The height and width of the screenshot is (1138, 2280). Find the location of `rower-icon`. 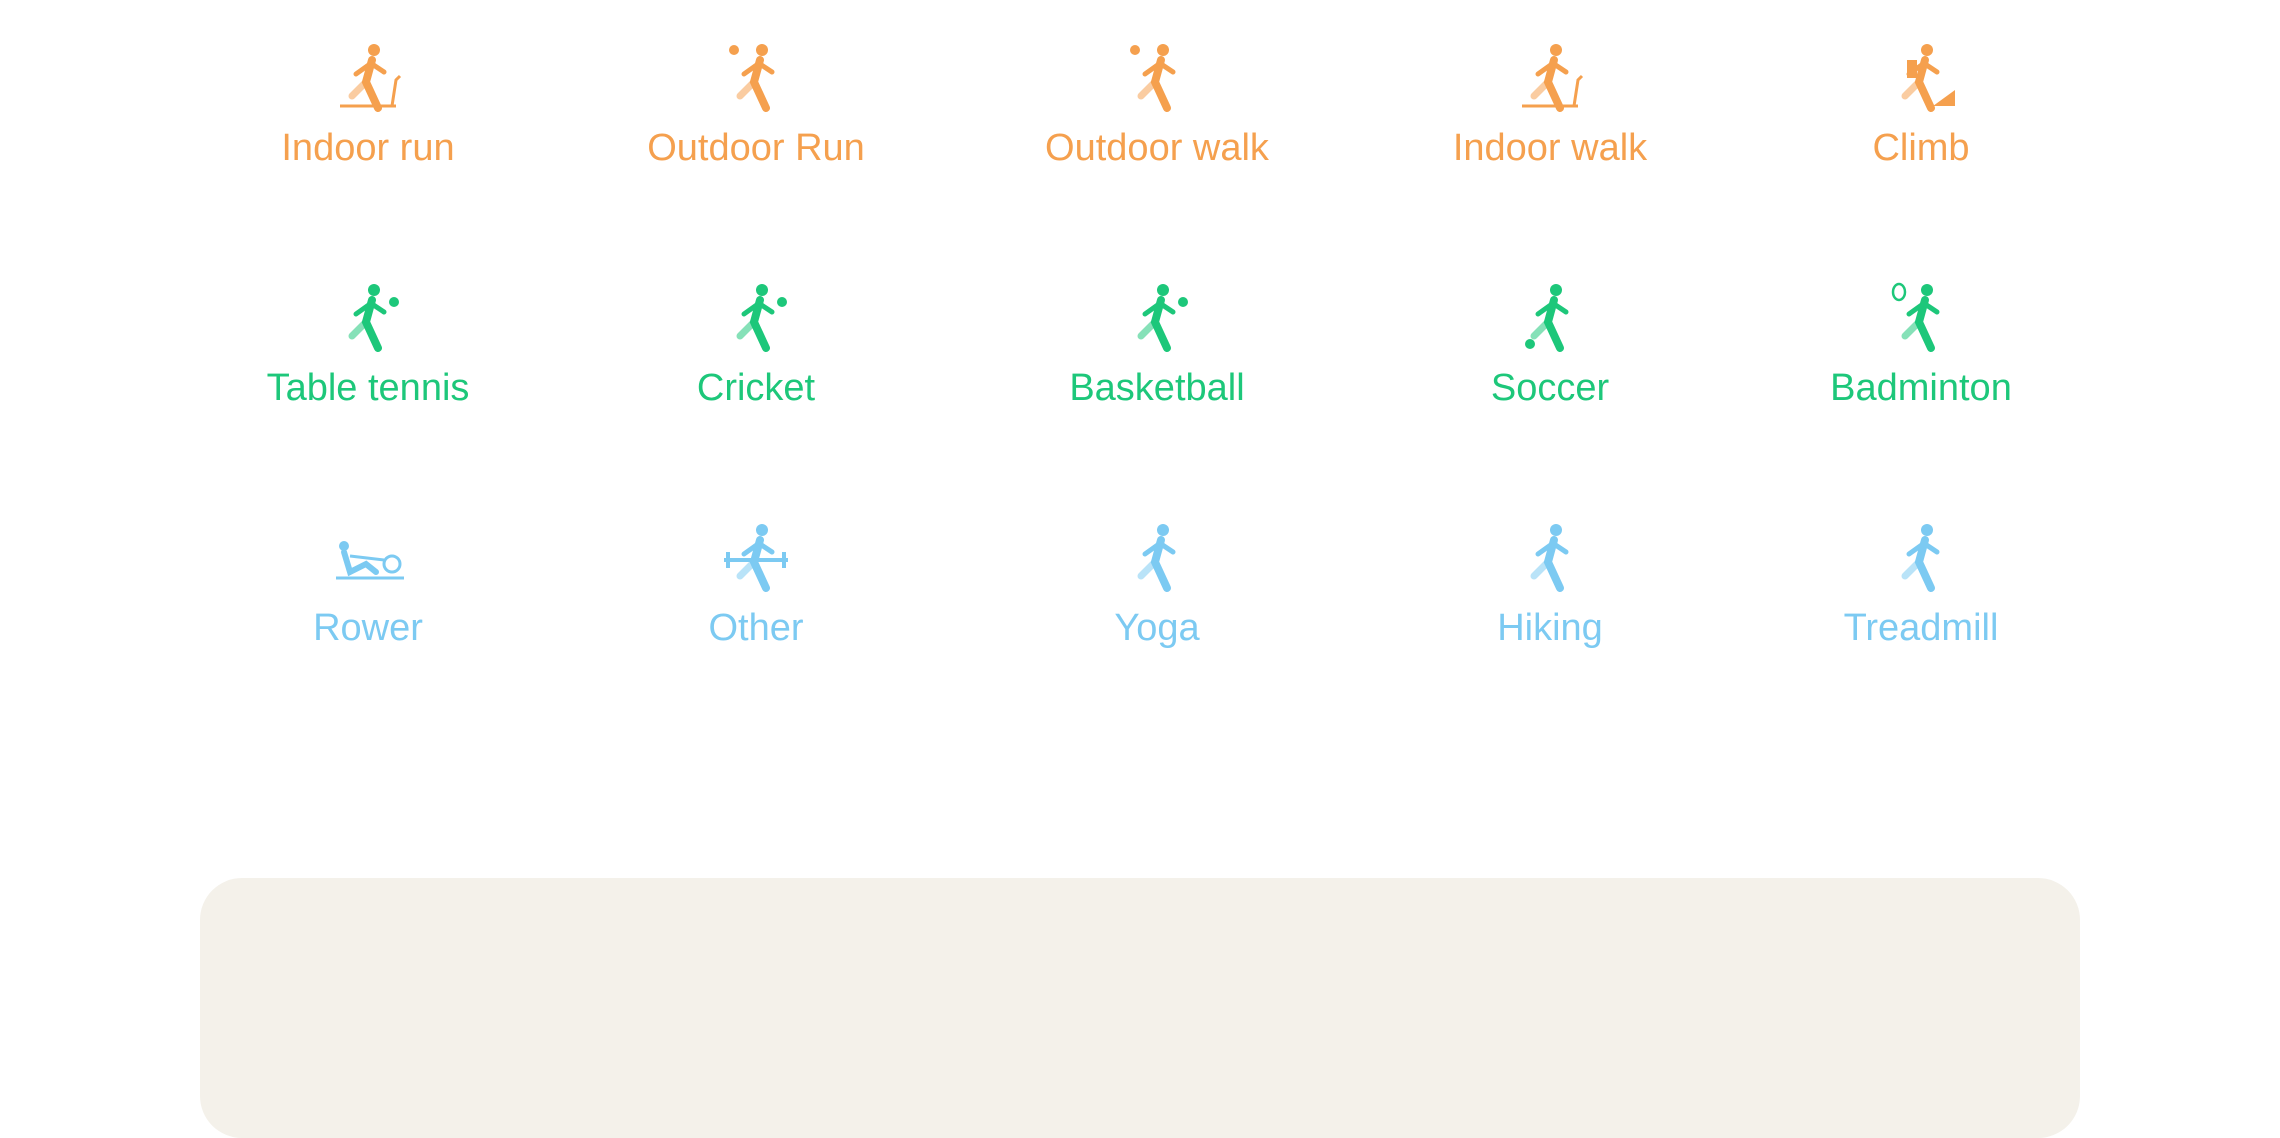

rower-icon is located at coordinates (368, 558).